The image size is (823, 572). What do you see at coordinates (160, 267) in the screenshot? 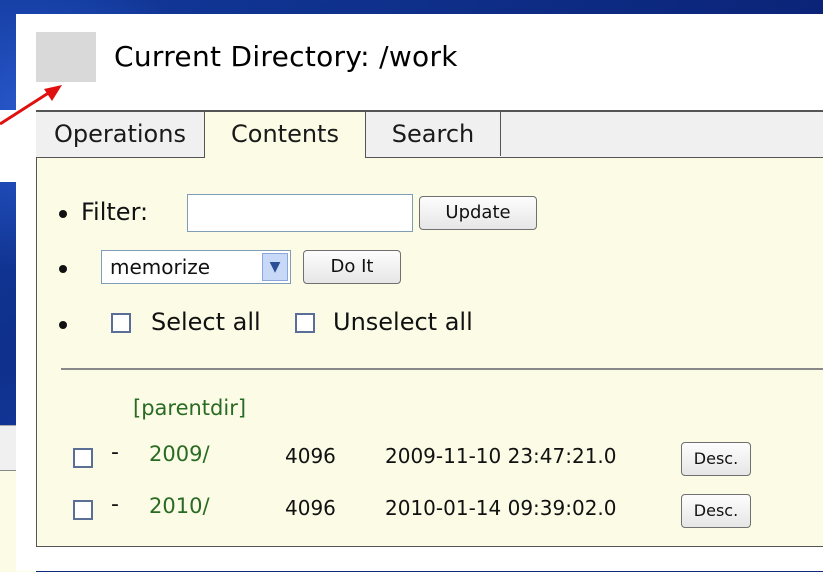
I see `action-select-value: memorize` at bounding box center [160, 267].